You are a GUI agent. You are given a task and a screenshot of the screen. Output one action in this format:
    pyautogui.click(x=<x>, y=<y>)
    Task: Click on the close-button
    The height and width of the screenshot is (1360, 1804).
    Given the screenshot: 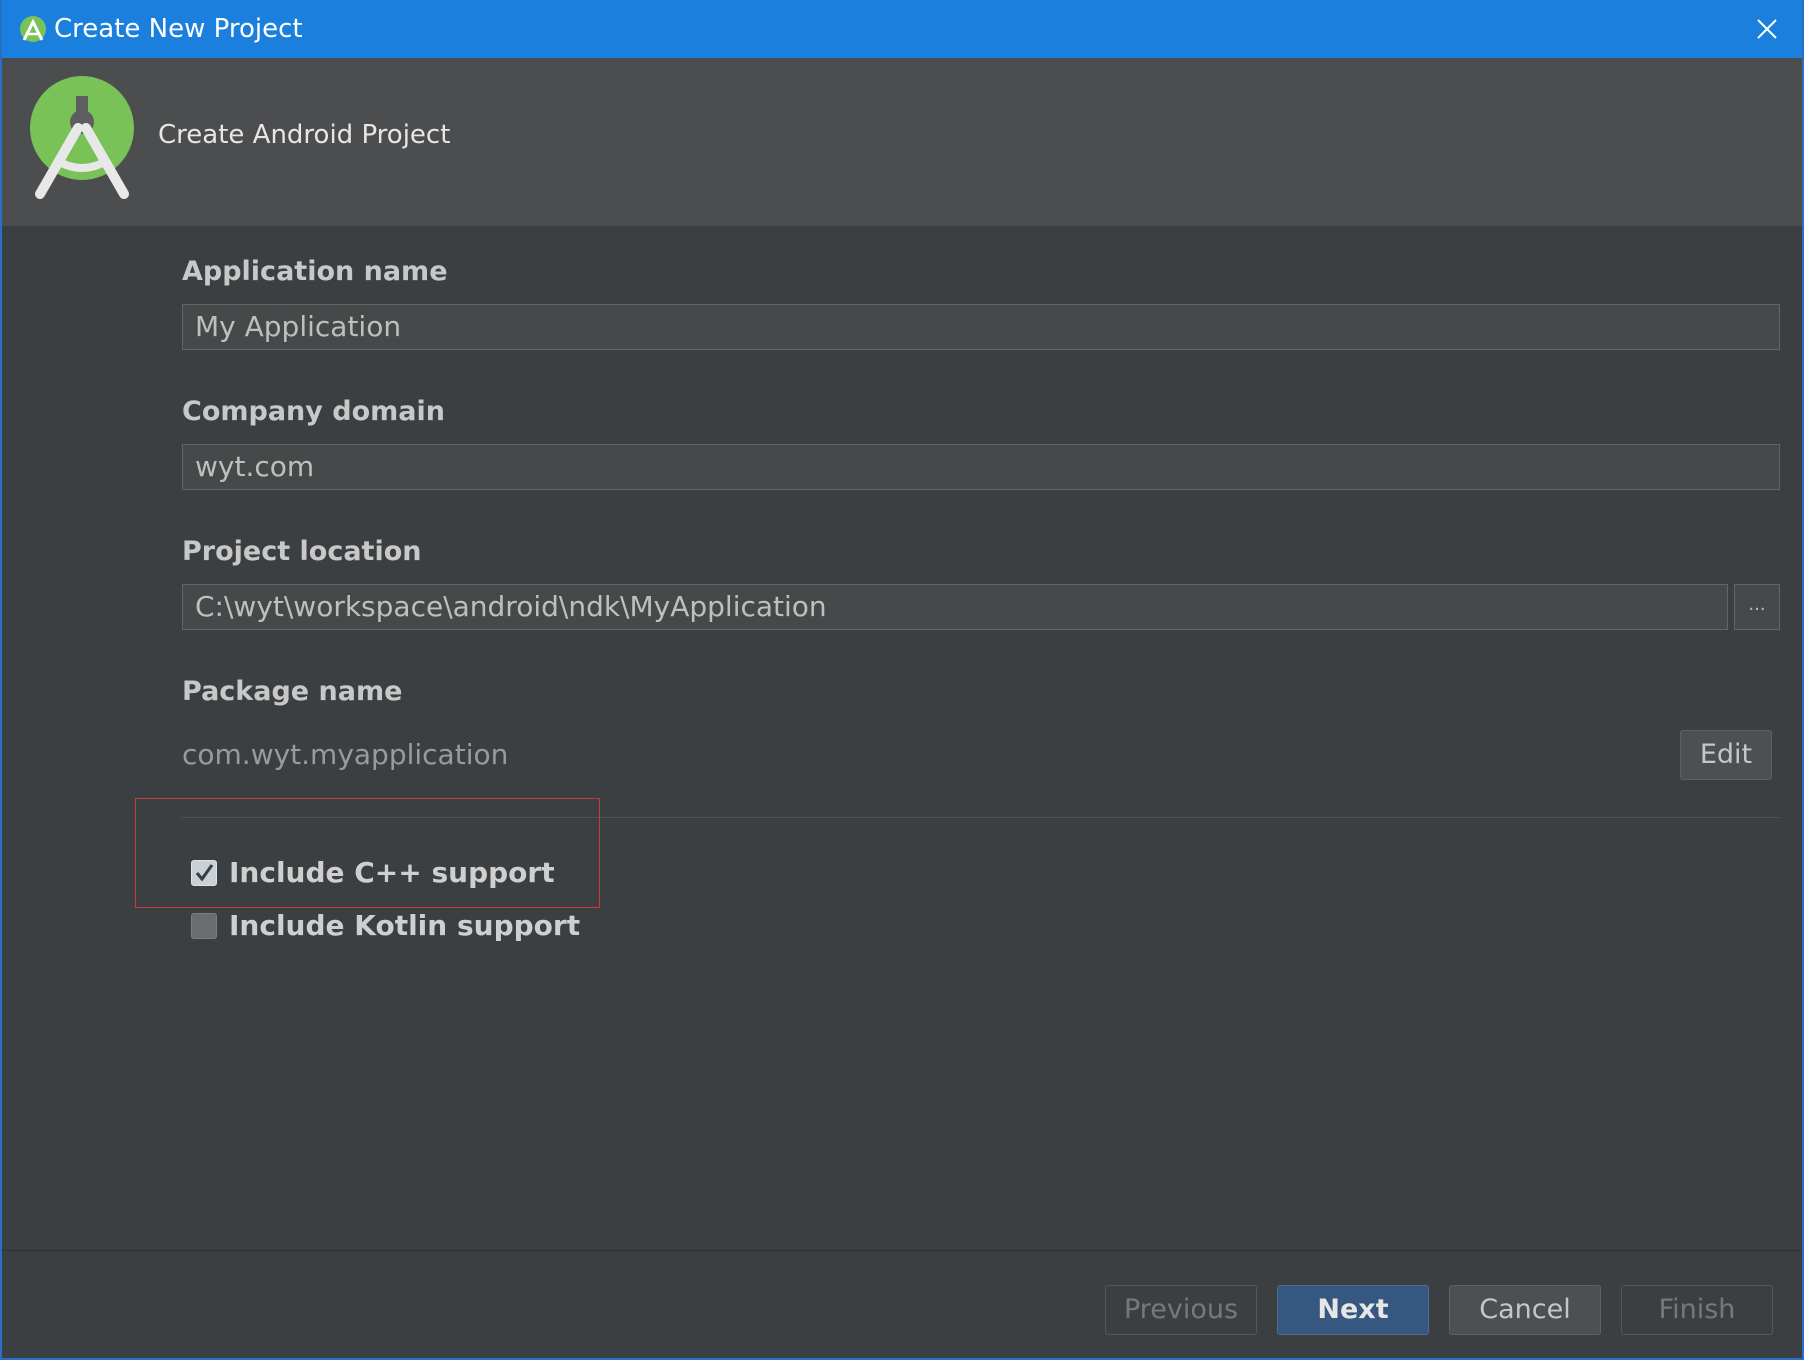 What is the action you would take?
    pyautogui.click(x=1767, y=29)
    